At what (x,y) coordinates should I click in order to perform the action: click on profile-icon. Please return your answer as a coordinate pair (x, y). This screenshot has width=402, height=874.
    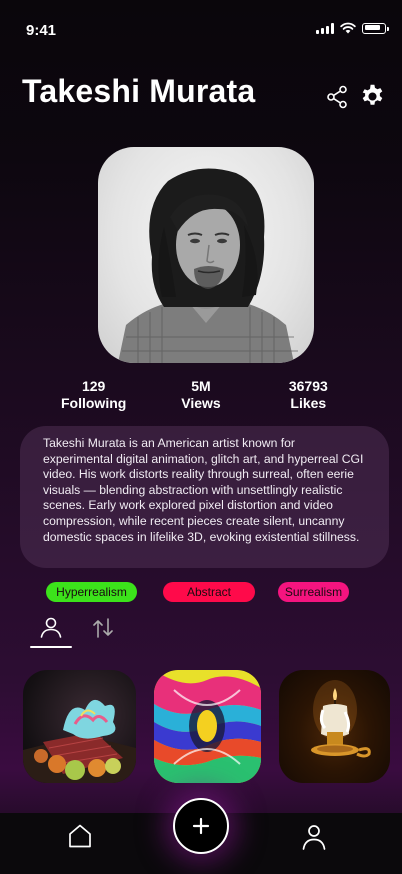
    Looking at the image, I should click on (314, 837).